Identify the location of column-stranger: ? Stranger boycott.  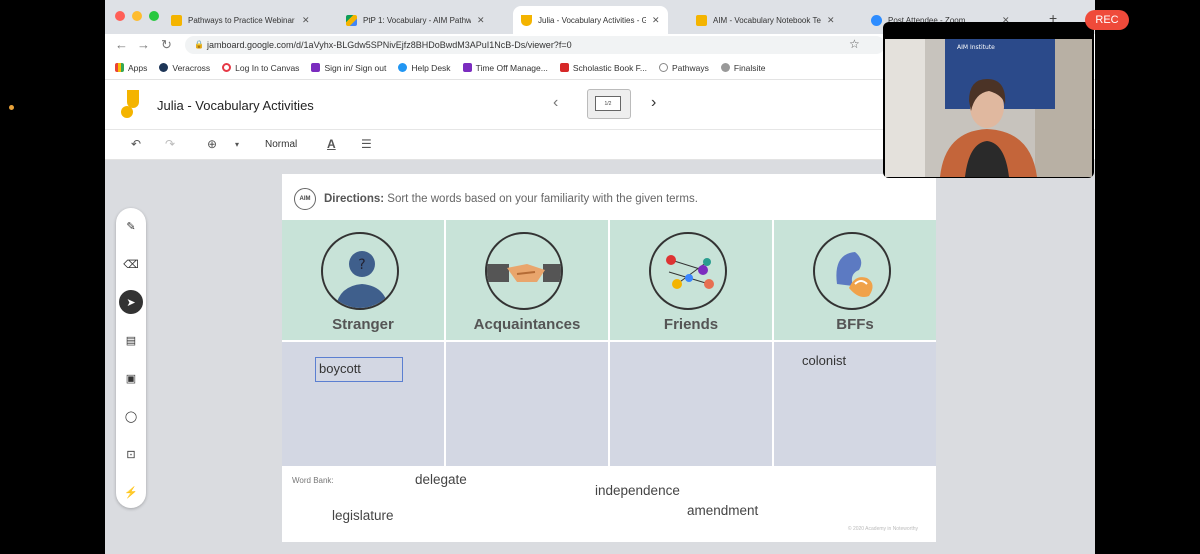
(363, 343).